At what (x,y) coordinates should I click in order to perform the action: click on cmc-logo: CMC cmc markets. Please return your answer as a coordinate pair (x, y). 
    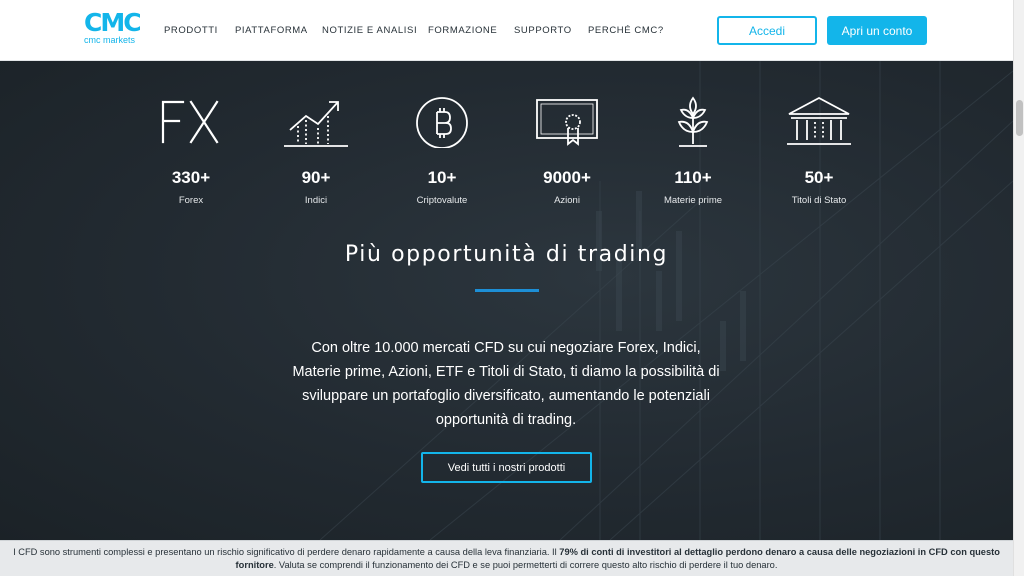
    Looking at the image, I should click on (114, 28).